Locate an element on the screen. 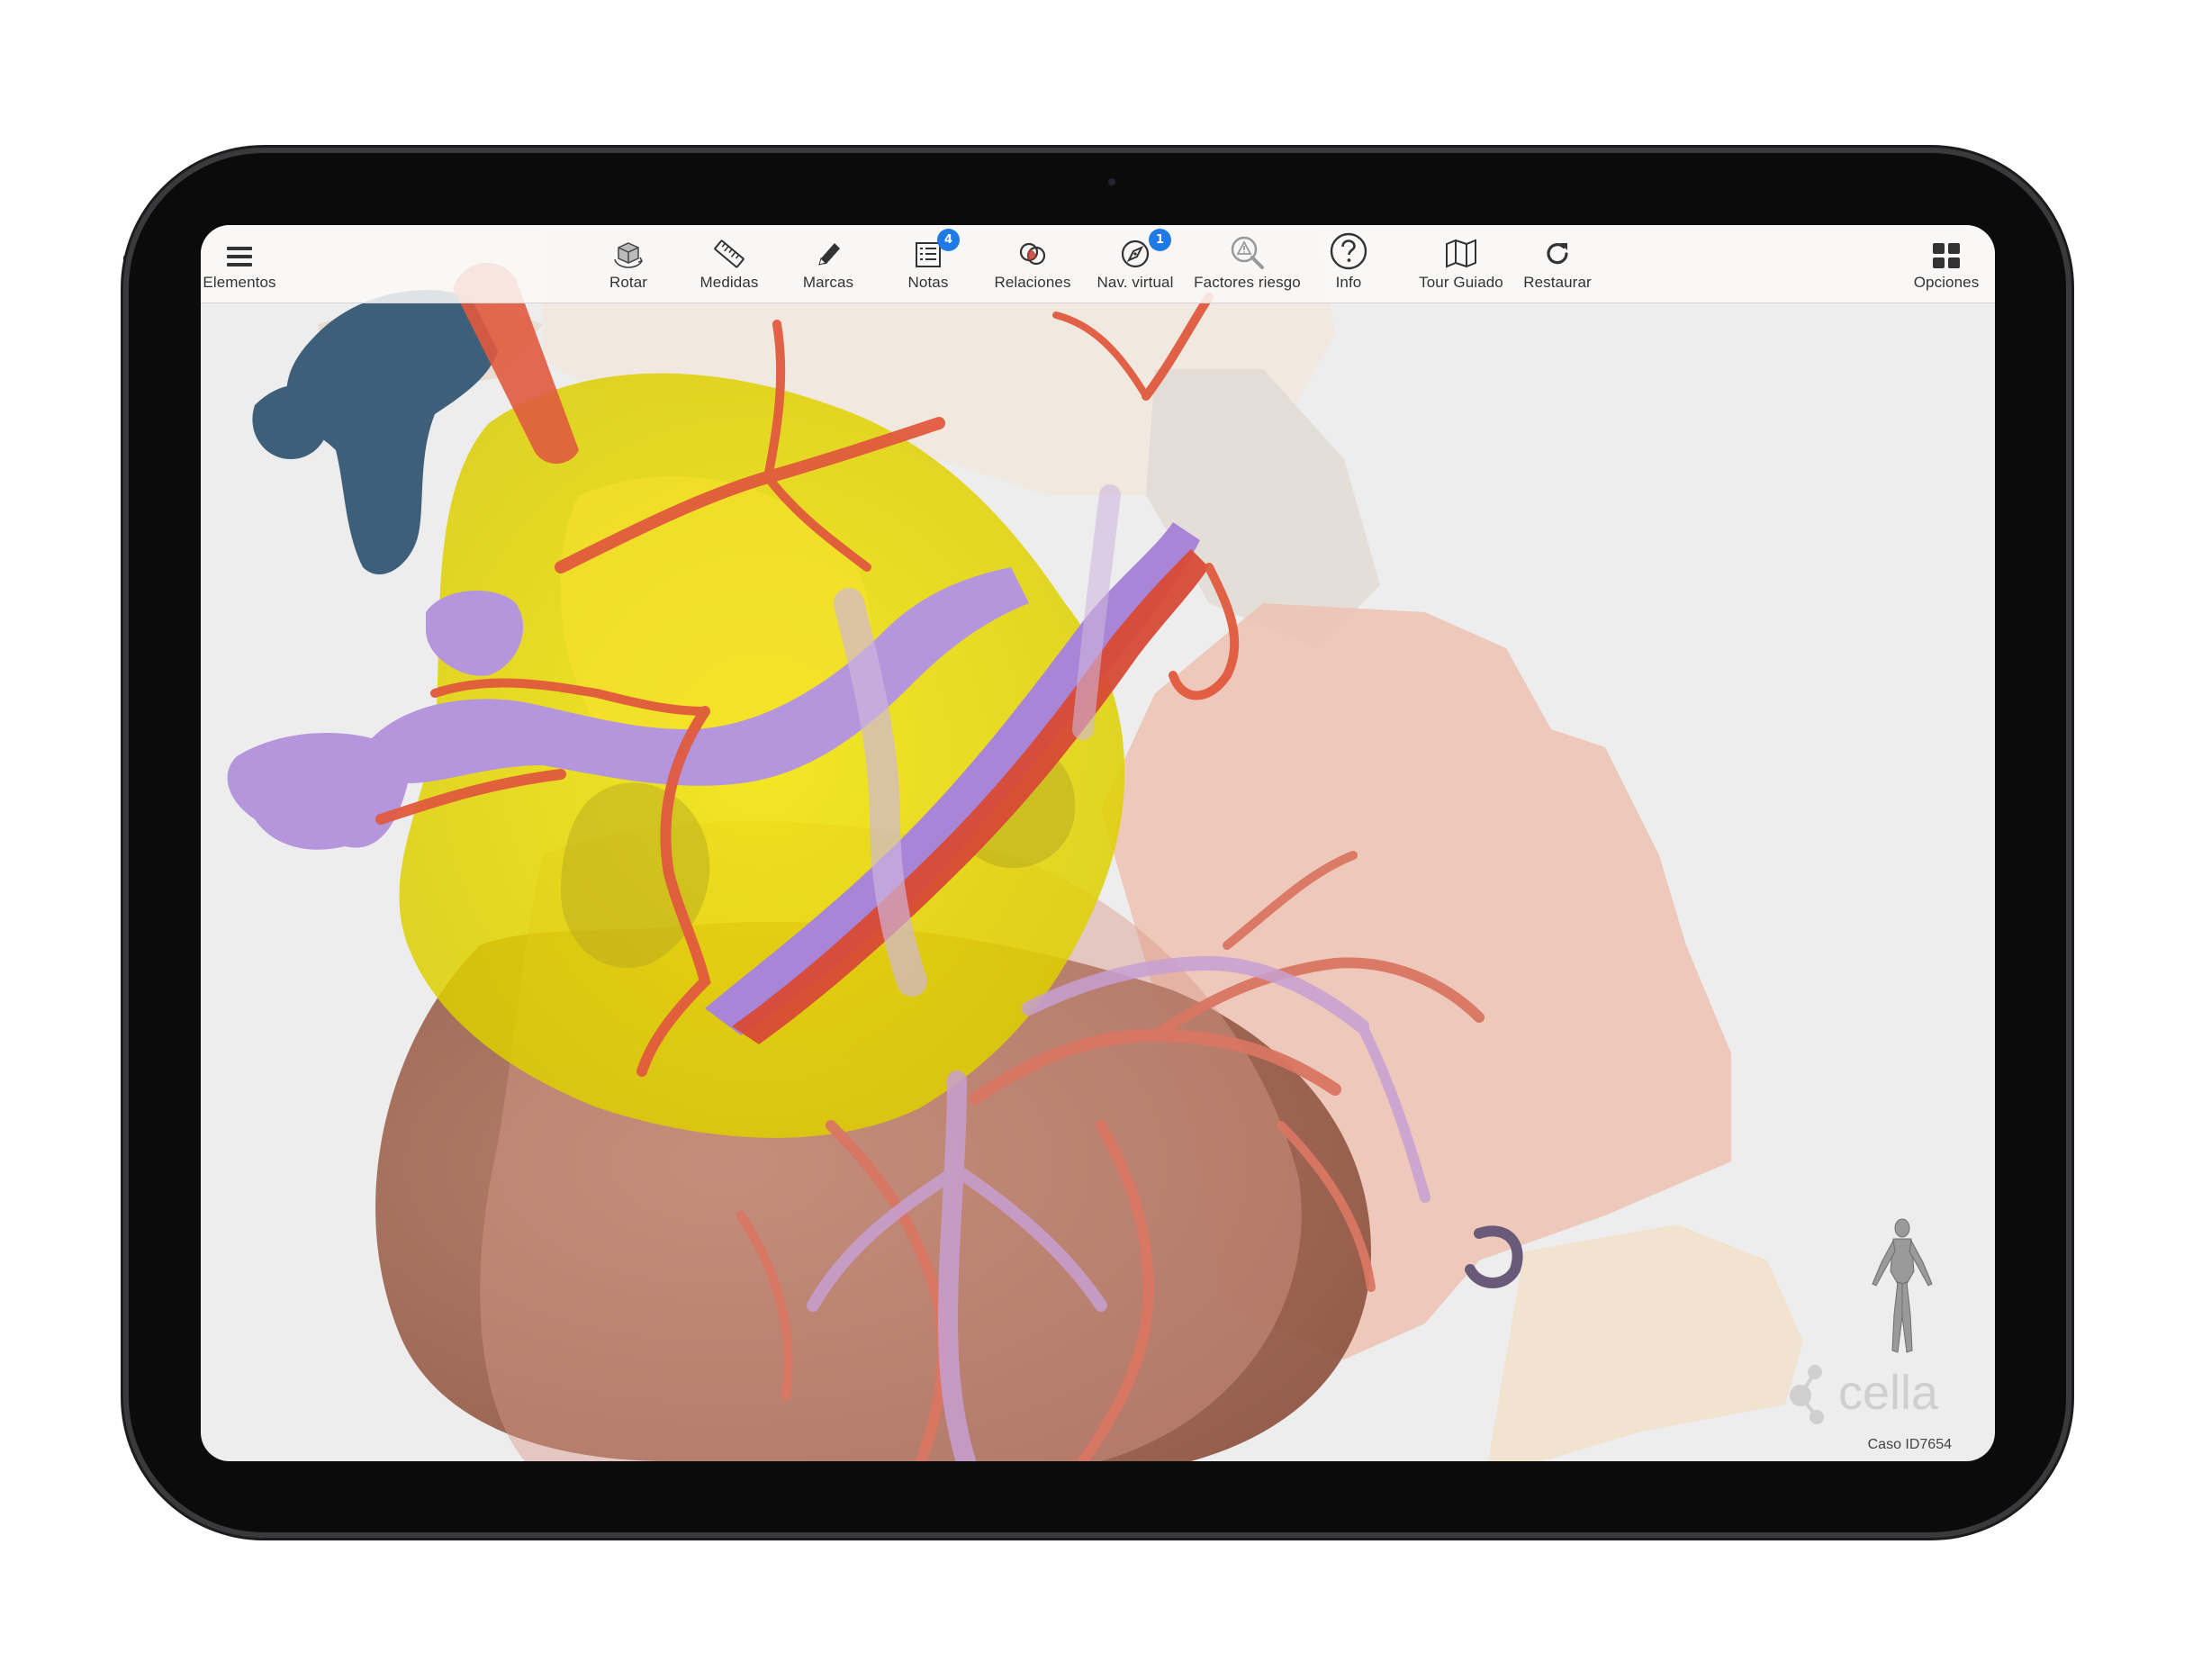 The height and width of the screenshot is (1680, 2193). marks-button: Marcas is located at coordinates (828, 264).